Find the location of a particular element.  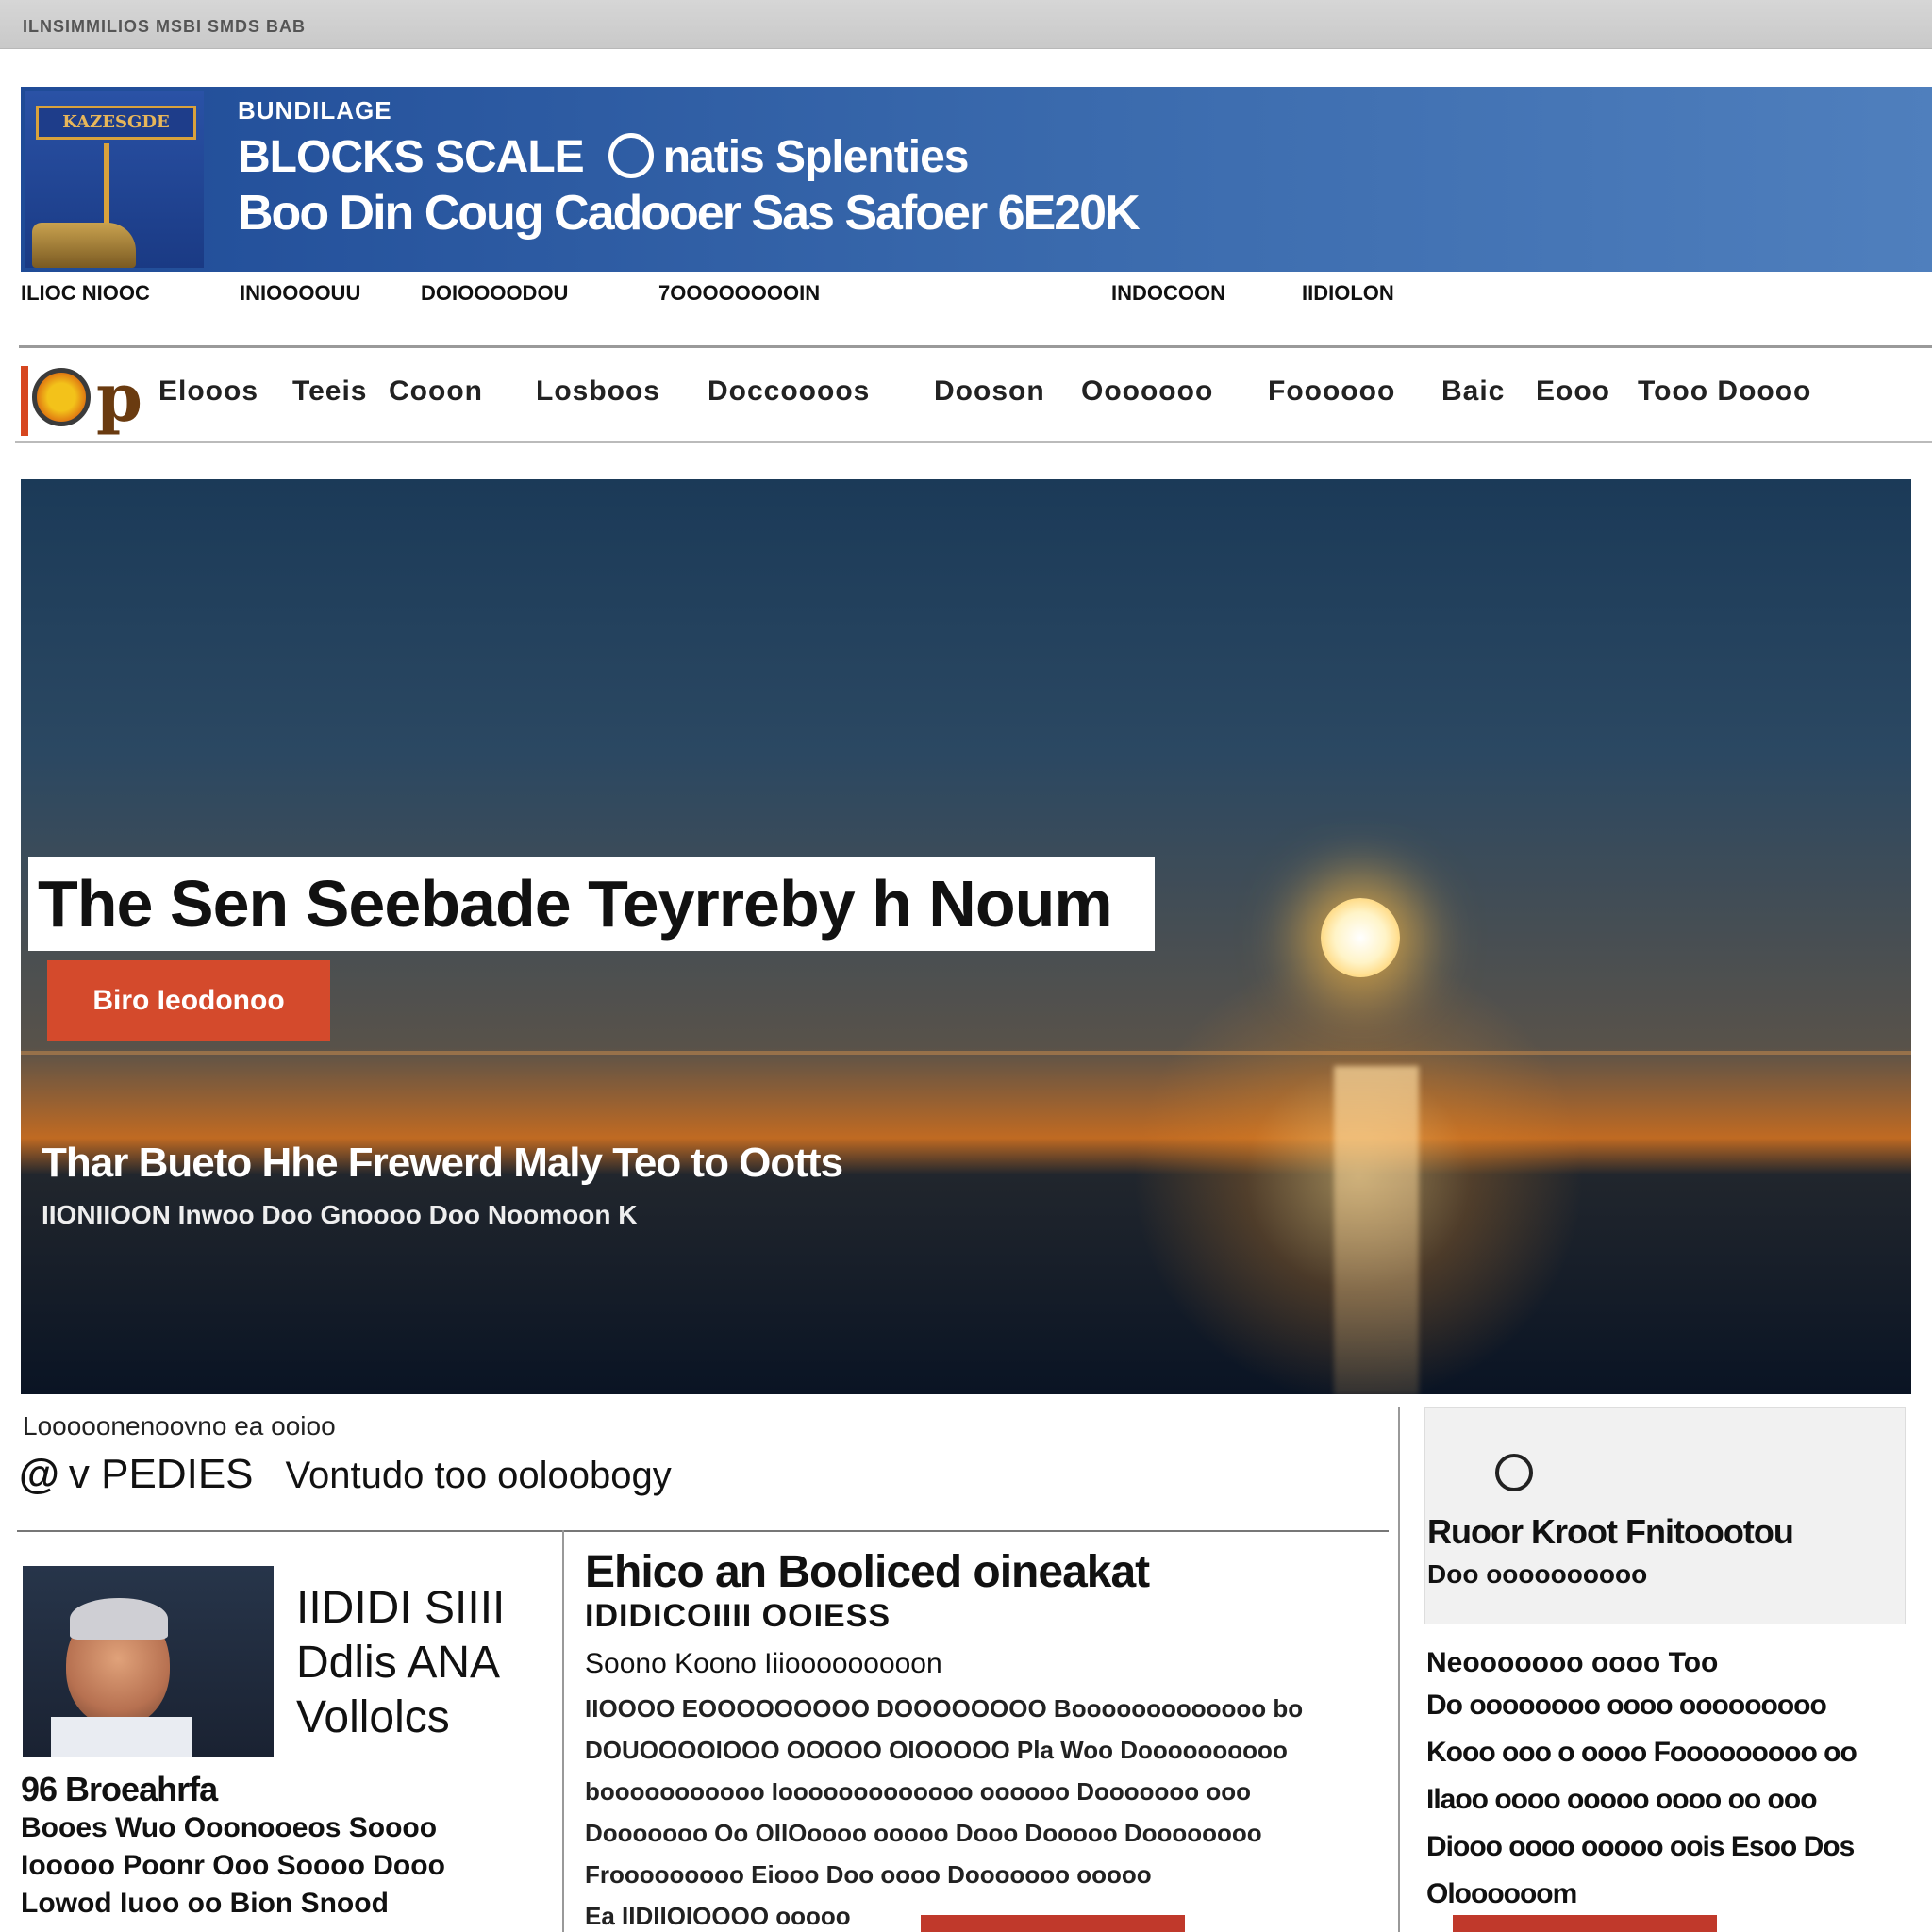

util-link-6: IIDIOLON is located at coordinates (1348, 293).